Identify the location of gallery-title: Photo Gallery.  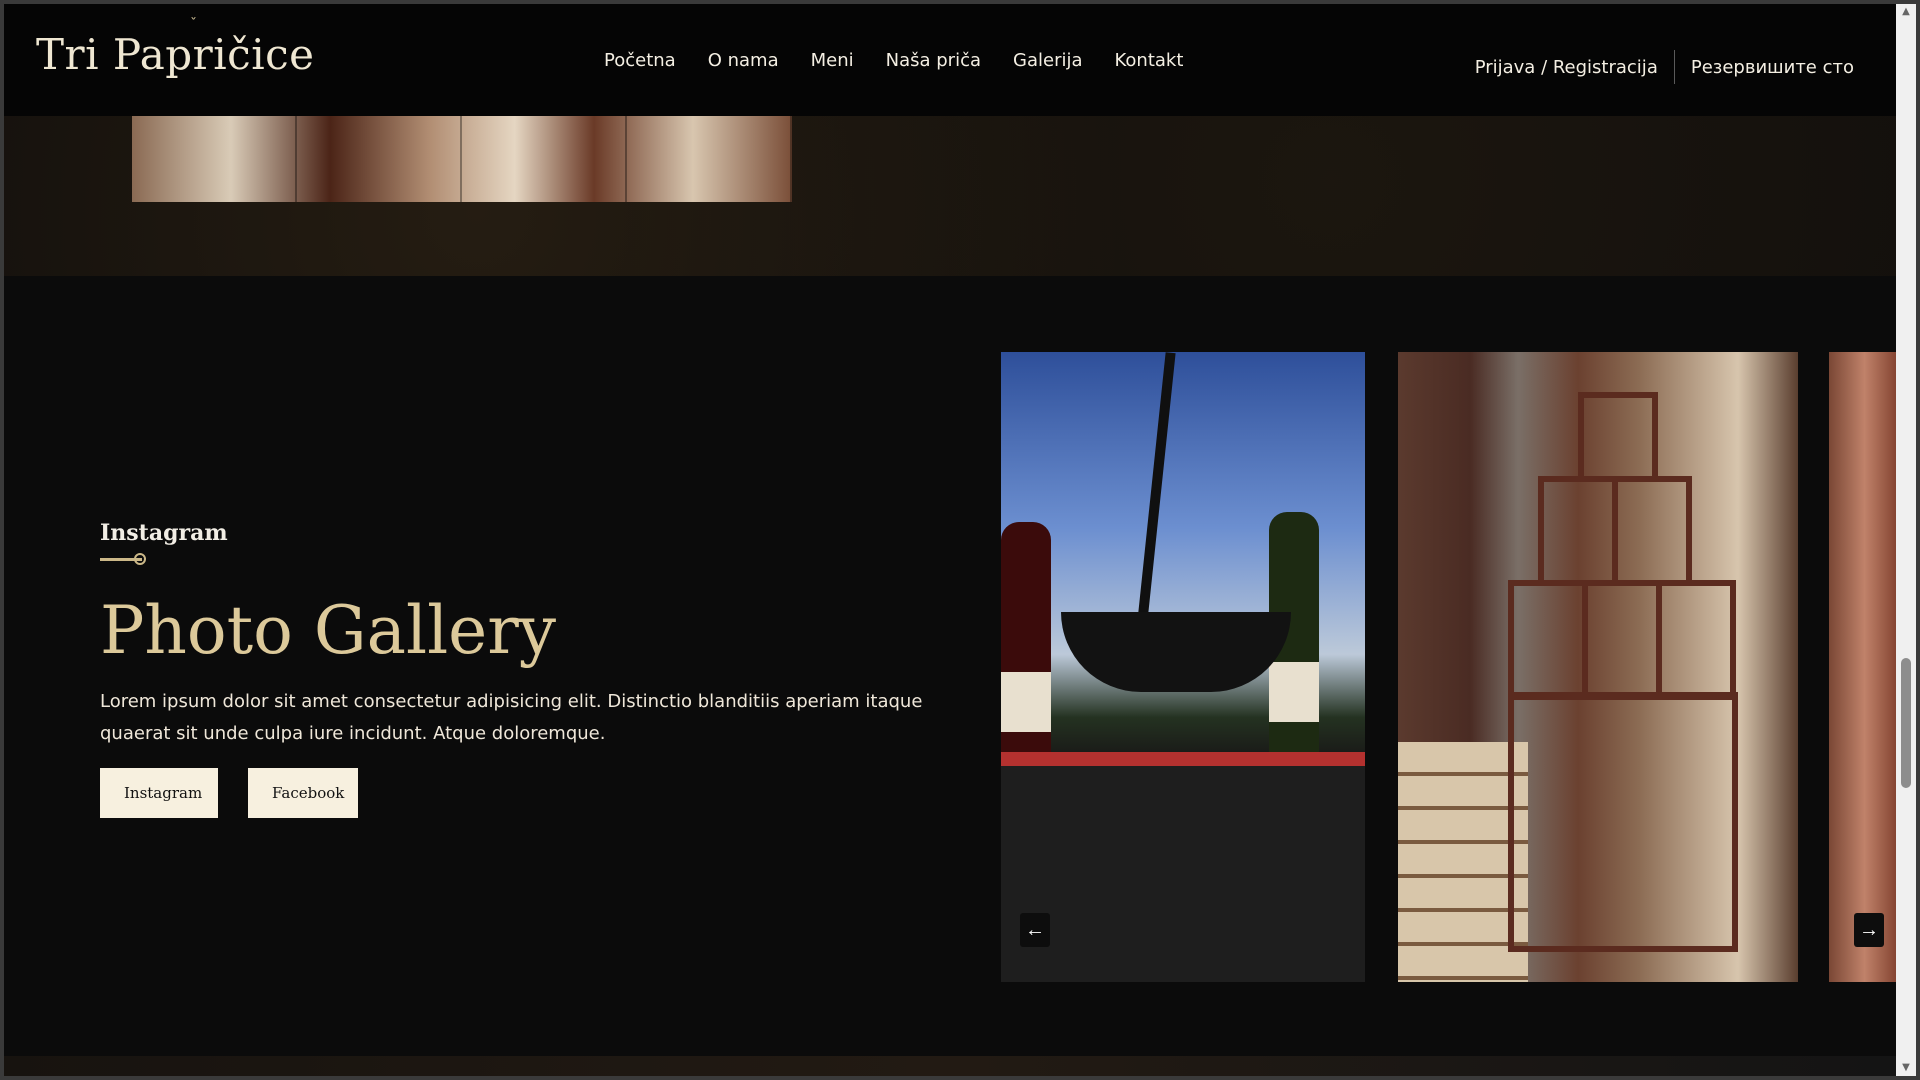
(328, 630).